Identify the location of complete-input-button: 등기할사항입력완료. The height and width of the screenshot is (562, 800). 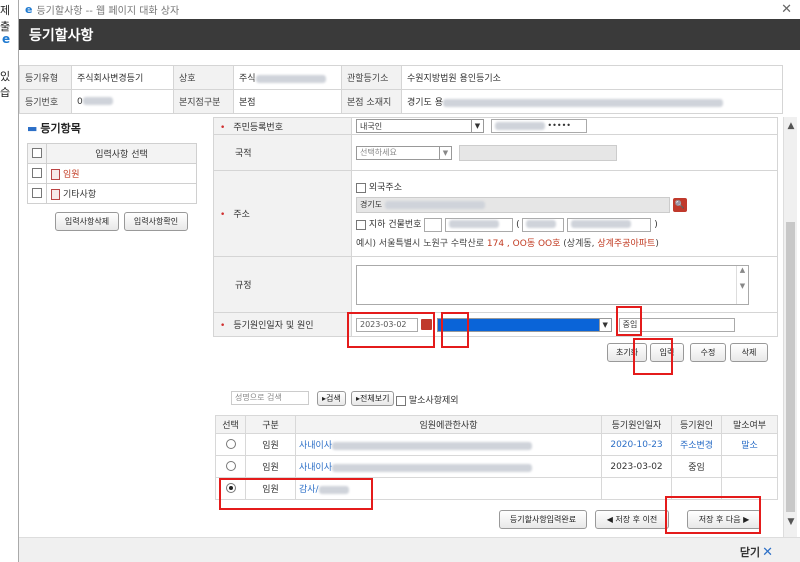
(543, 519).